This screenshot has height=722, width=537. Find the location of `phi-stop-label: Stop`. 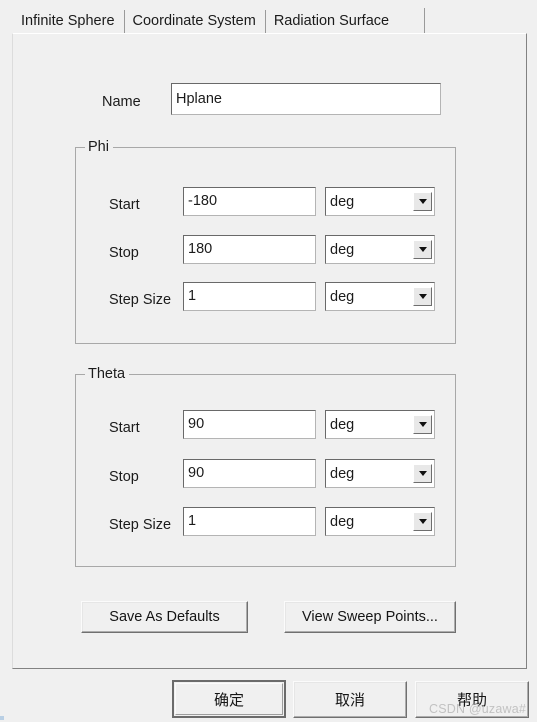

phi-stop-label: Stop is located at coordinates (124, 253).